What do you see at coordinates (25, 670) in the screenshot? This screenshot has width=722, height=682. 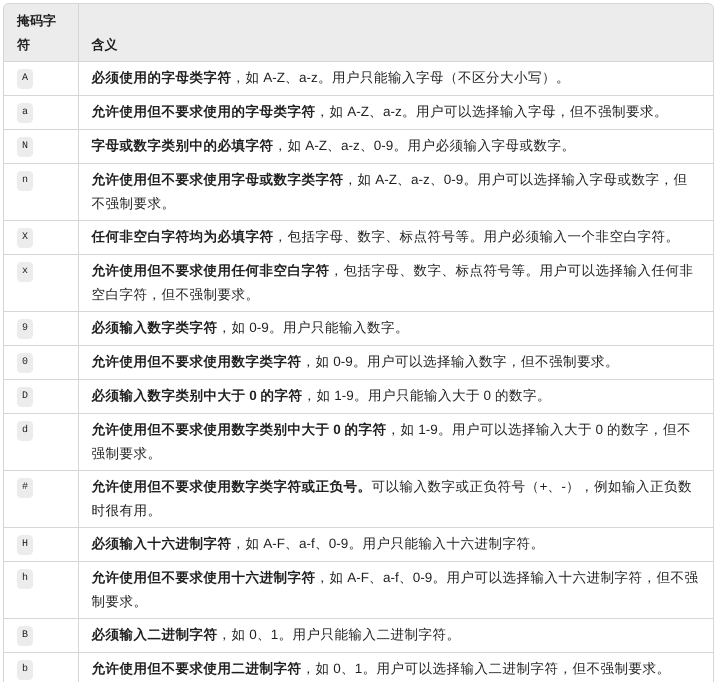 I see `code-chip: b` at bounding box center [25, 670].